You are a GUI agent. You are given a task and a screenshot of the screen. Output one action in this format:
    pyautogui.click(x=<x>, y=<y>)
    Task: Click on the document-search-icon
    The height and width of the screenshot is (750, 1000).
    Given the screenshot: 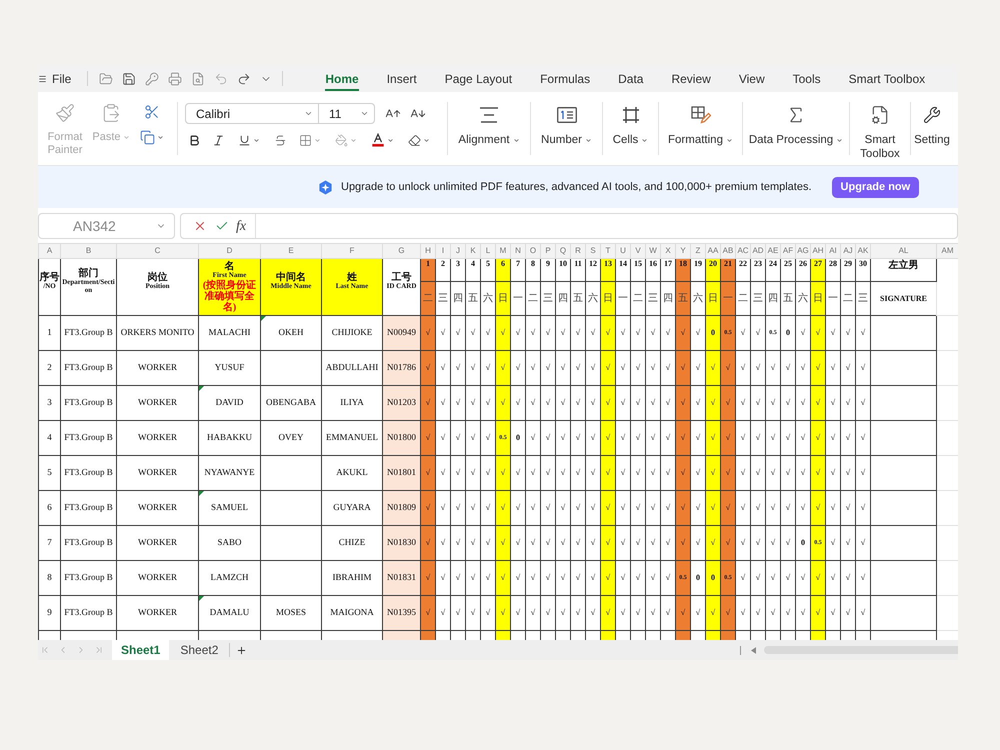 What is the action you would take?
    pyautogui.click(x=198, y=79)
    